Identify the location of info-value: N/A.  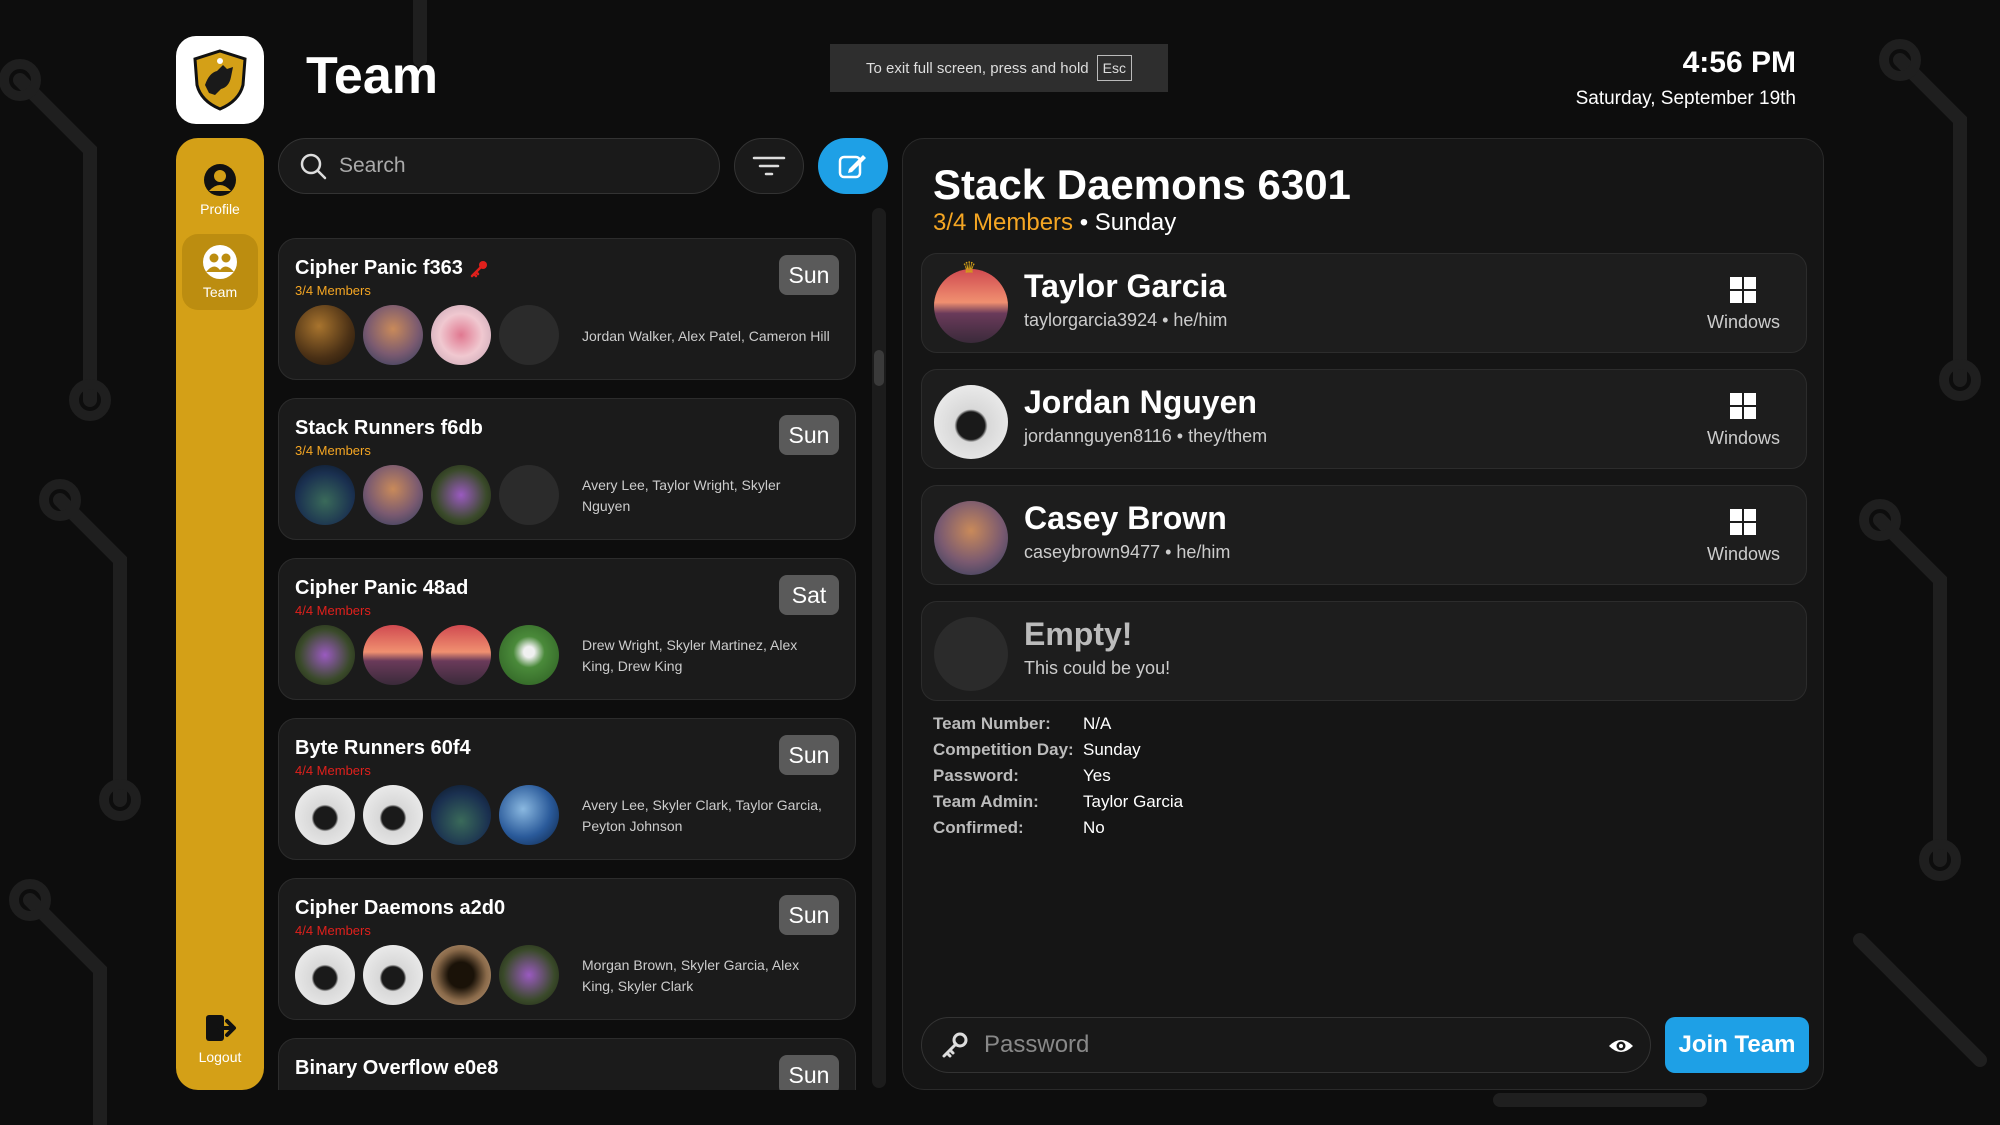
(1097, 723).